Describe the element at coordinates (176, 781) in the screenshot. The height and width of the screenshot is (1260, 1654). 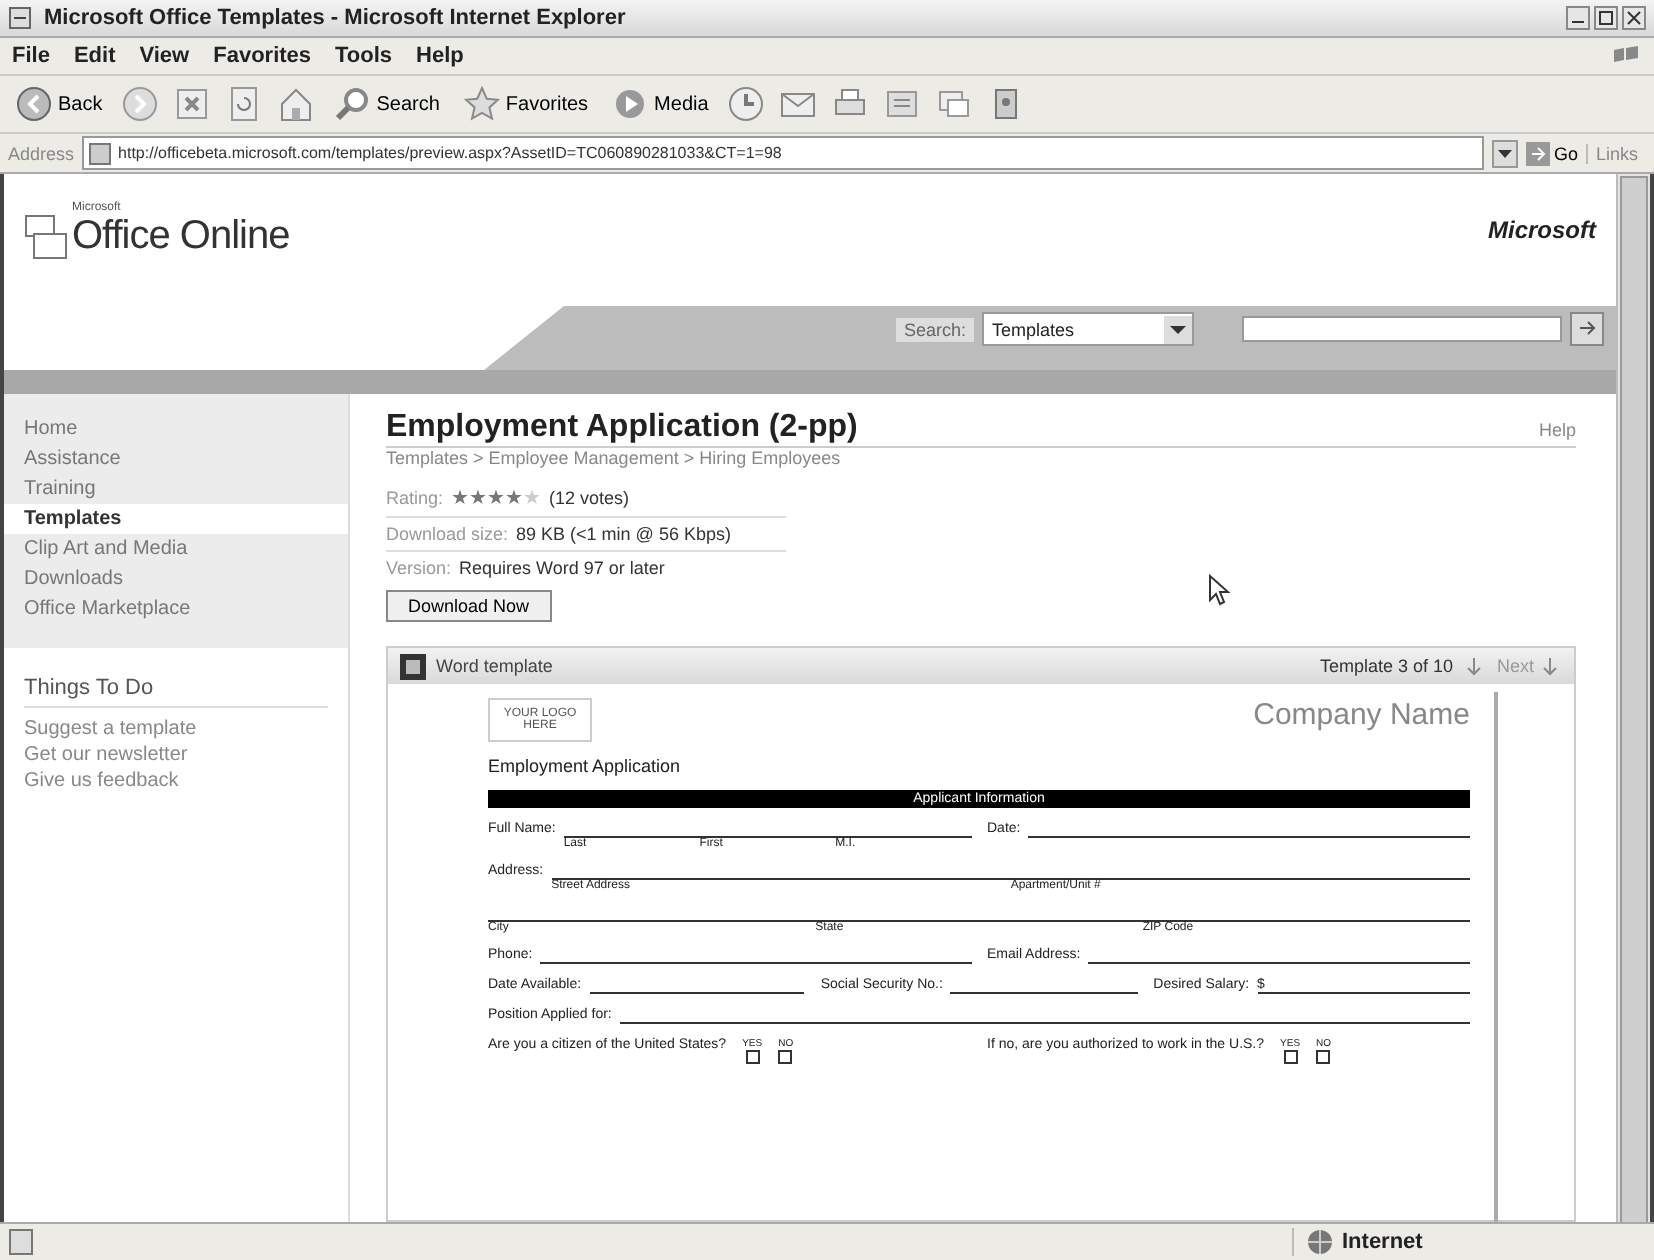
I see `sidebar-link: Give us feedback` at that location.